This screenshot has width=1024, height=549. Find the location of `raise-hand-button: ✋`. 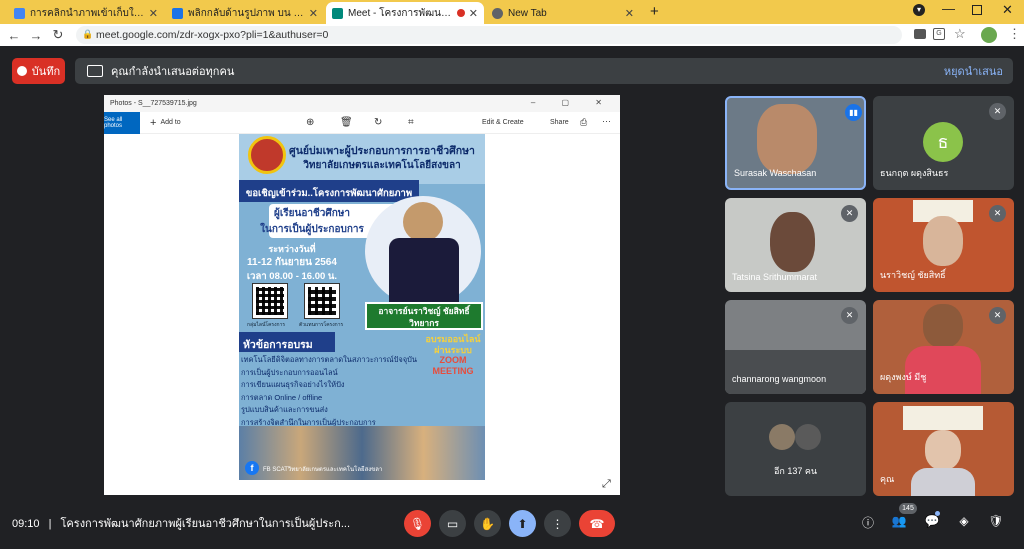

raise-hand-button: ✋ is located at coordinates (487, 523).